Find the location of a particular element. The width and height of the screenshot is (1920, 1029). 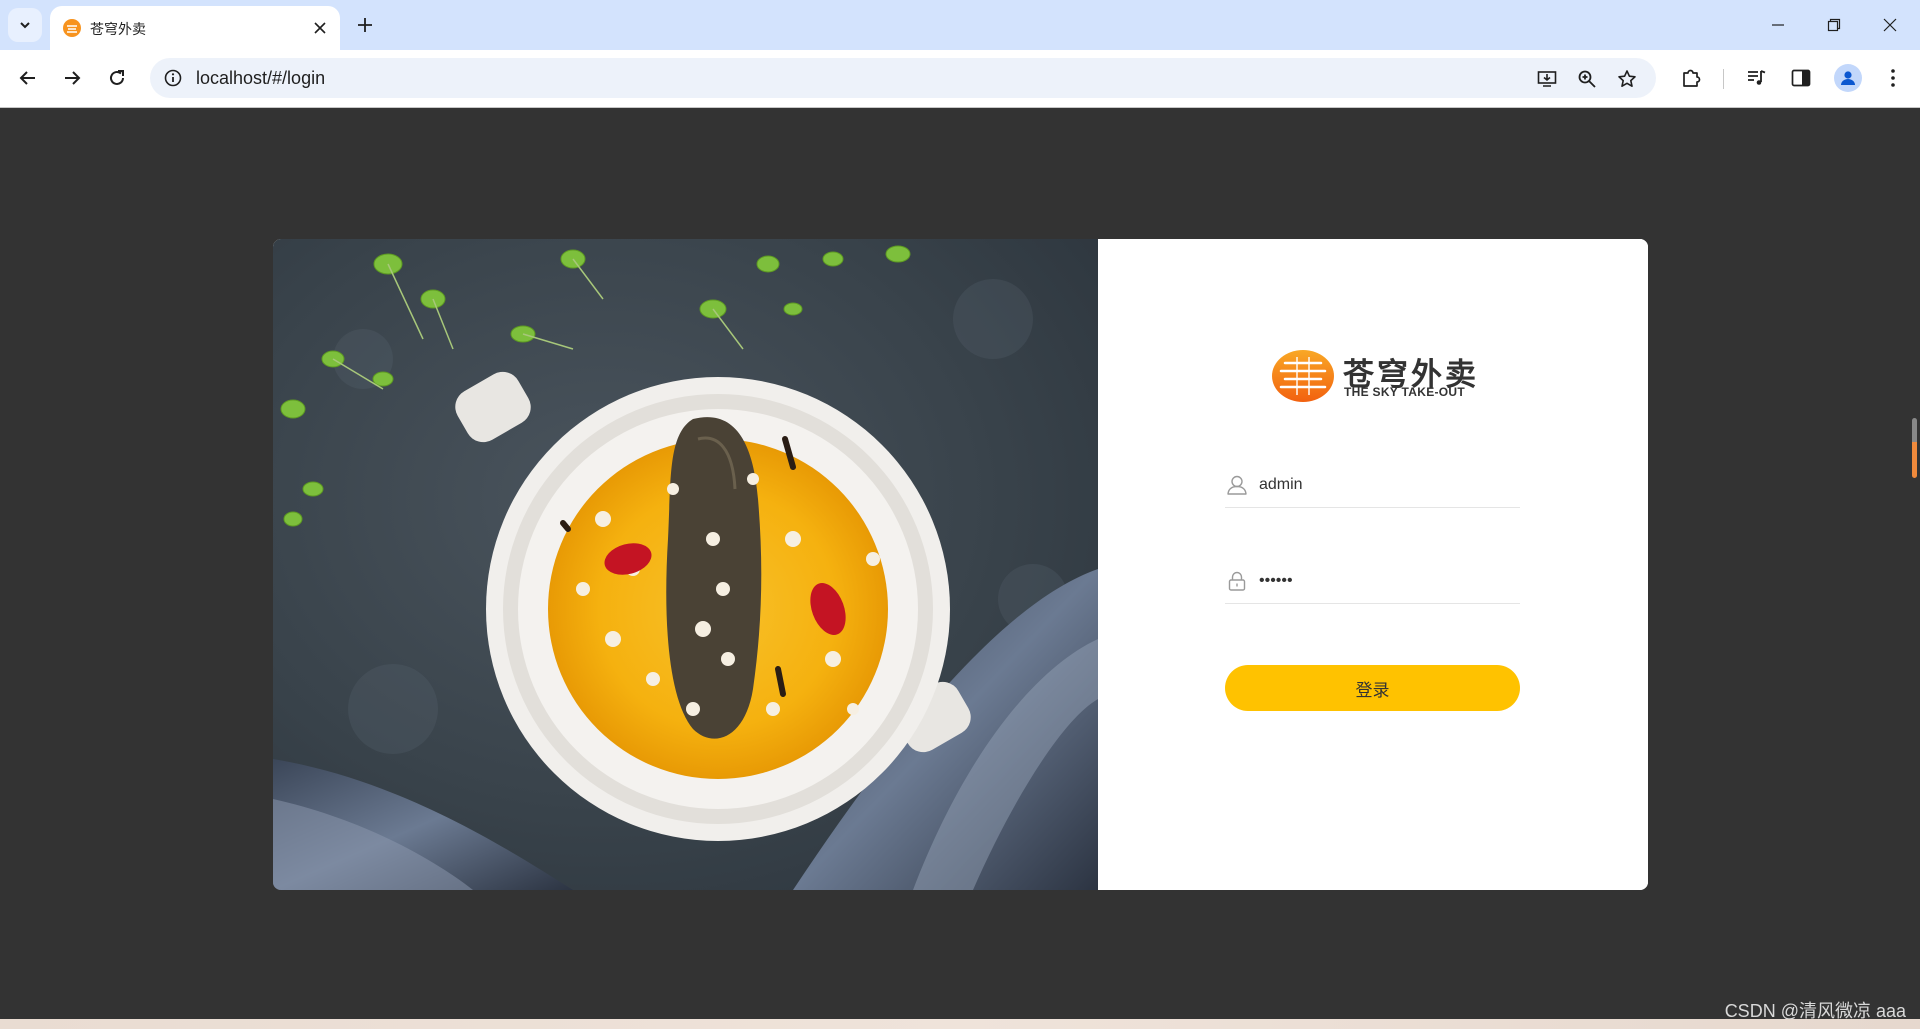

reload-button is located at coordinates (117, 78).